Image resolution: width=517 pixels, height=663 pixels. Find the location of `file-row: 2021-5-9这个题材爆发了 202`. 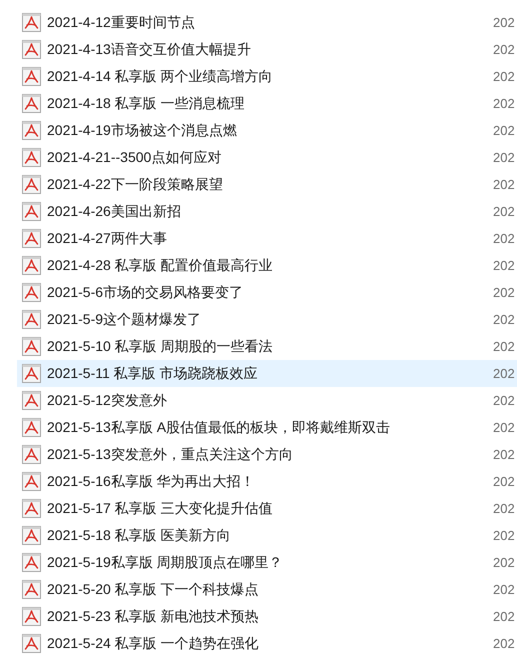

file-row: 2021-5-9这个题材爆发了 202 is located at coordinates (267, 319).